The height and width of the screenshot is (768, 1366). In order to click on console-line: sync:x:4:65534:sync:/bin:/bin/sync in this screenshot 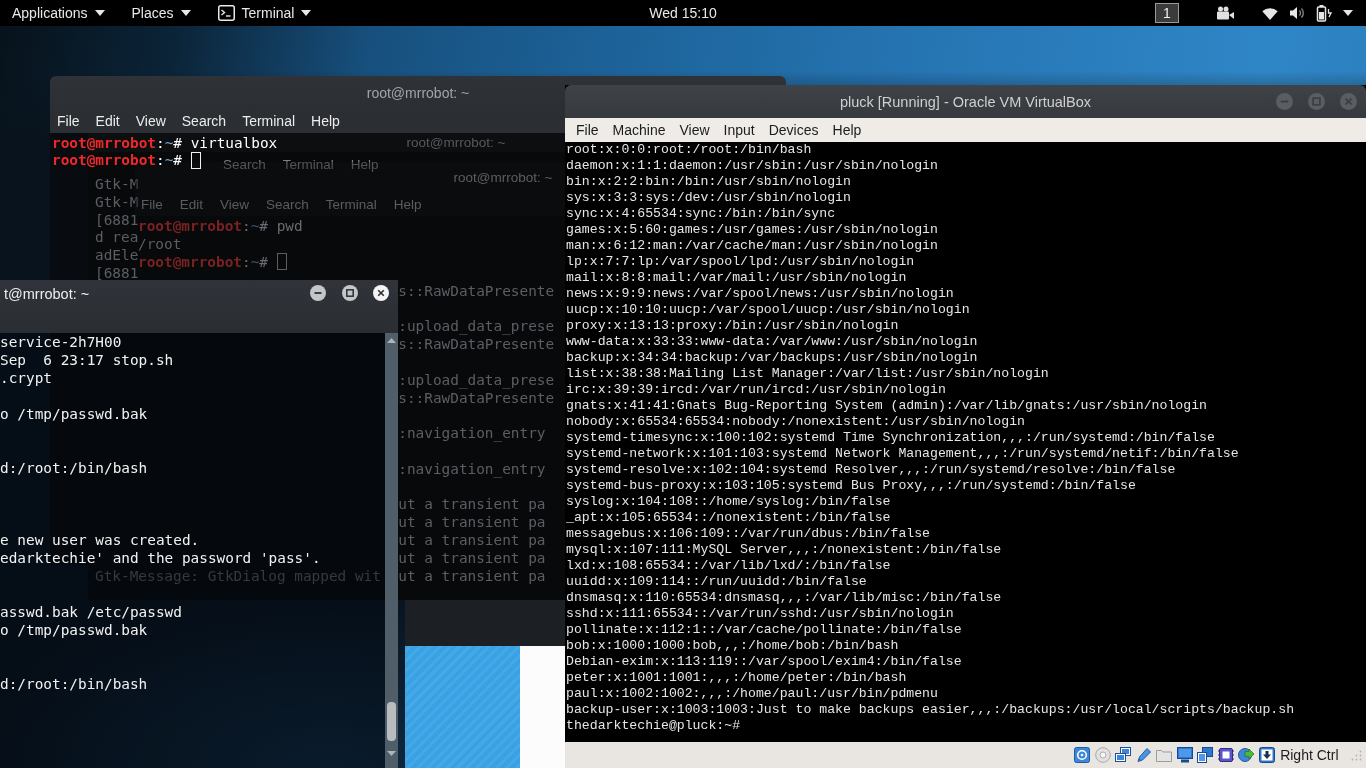, I will do `click(701, 214)`.